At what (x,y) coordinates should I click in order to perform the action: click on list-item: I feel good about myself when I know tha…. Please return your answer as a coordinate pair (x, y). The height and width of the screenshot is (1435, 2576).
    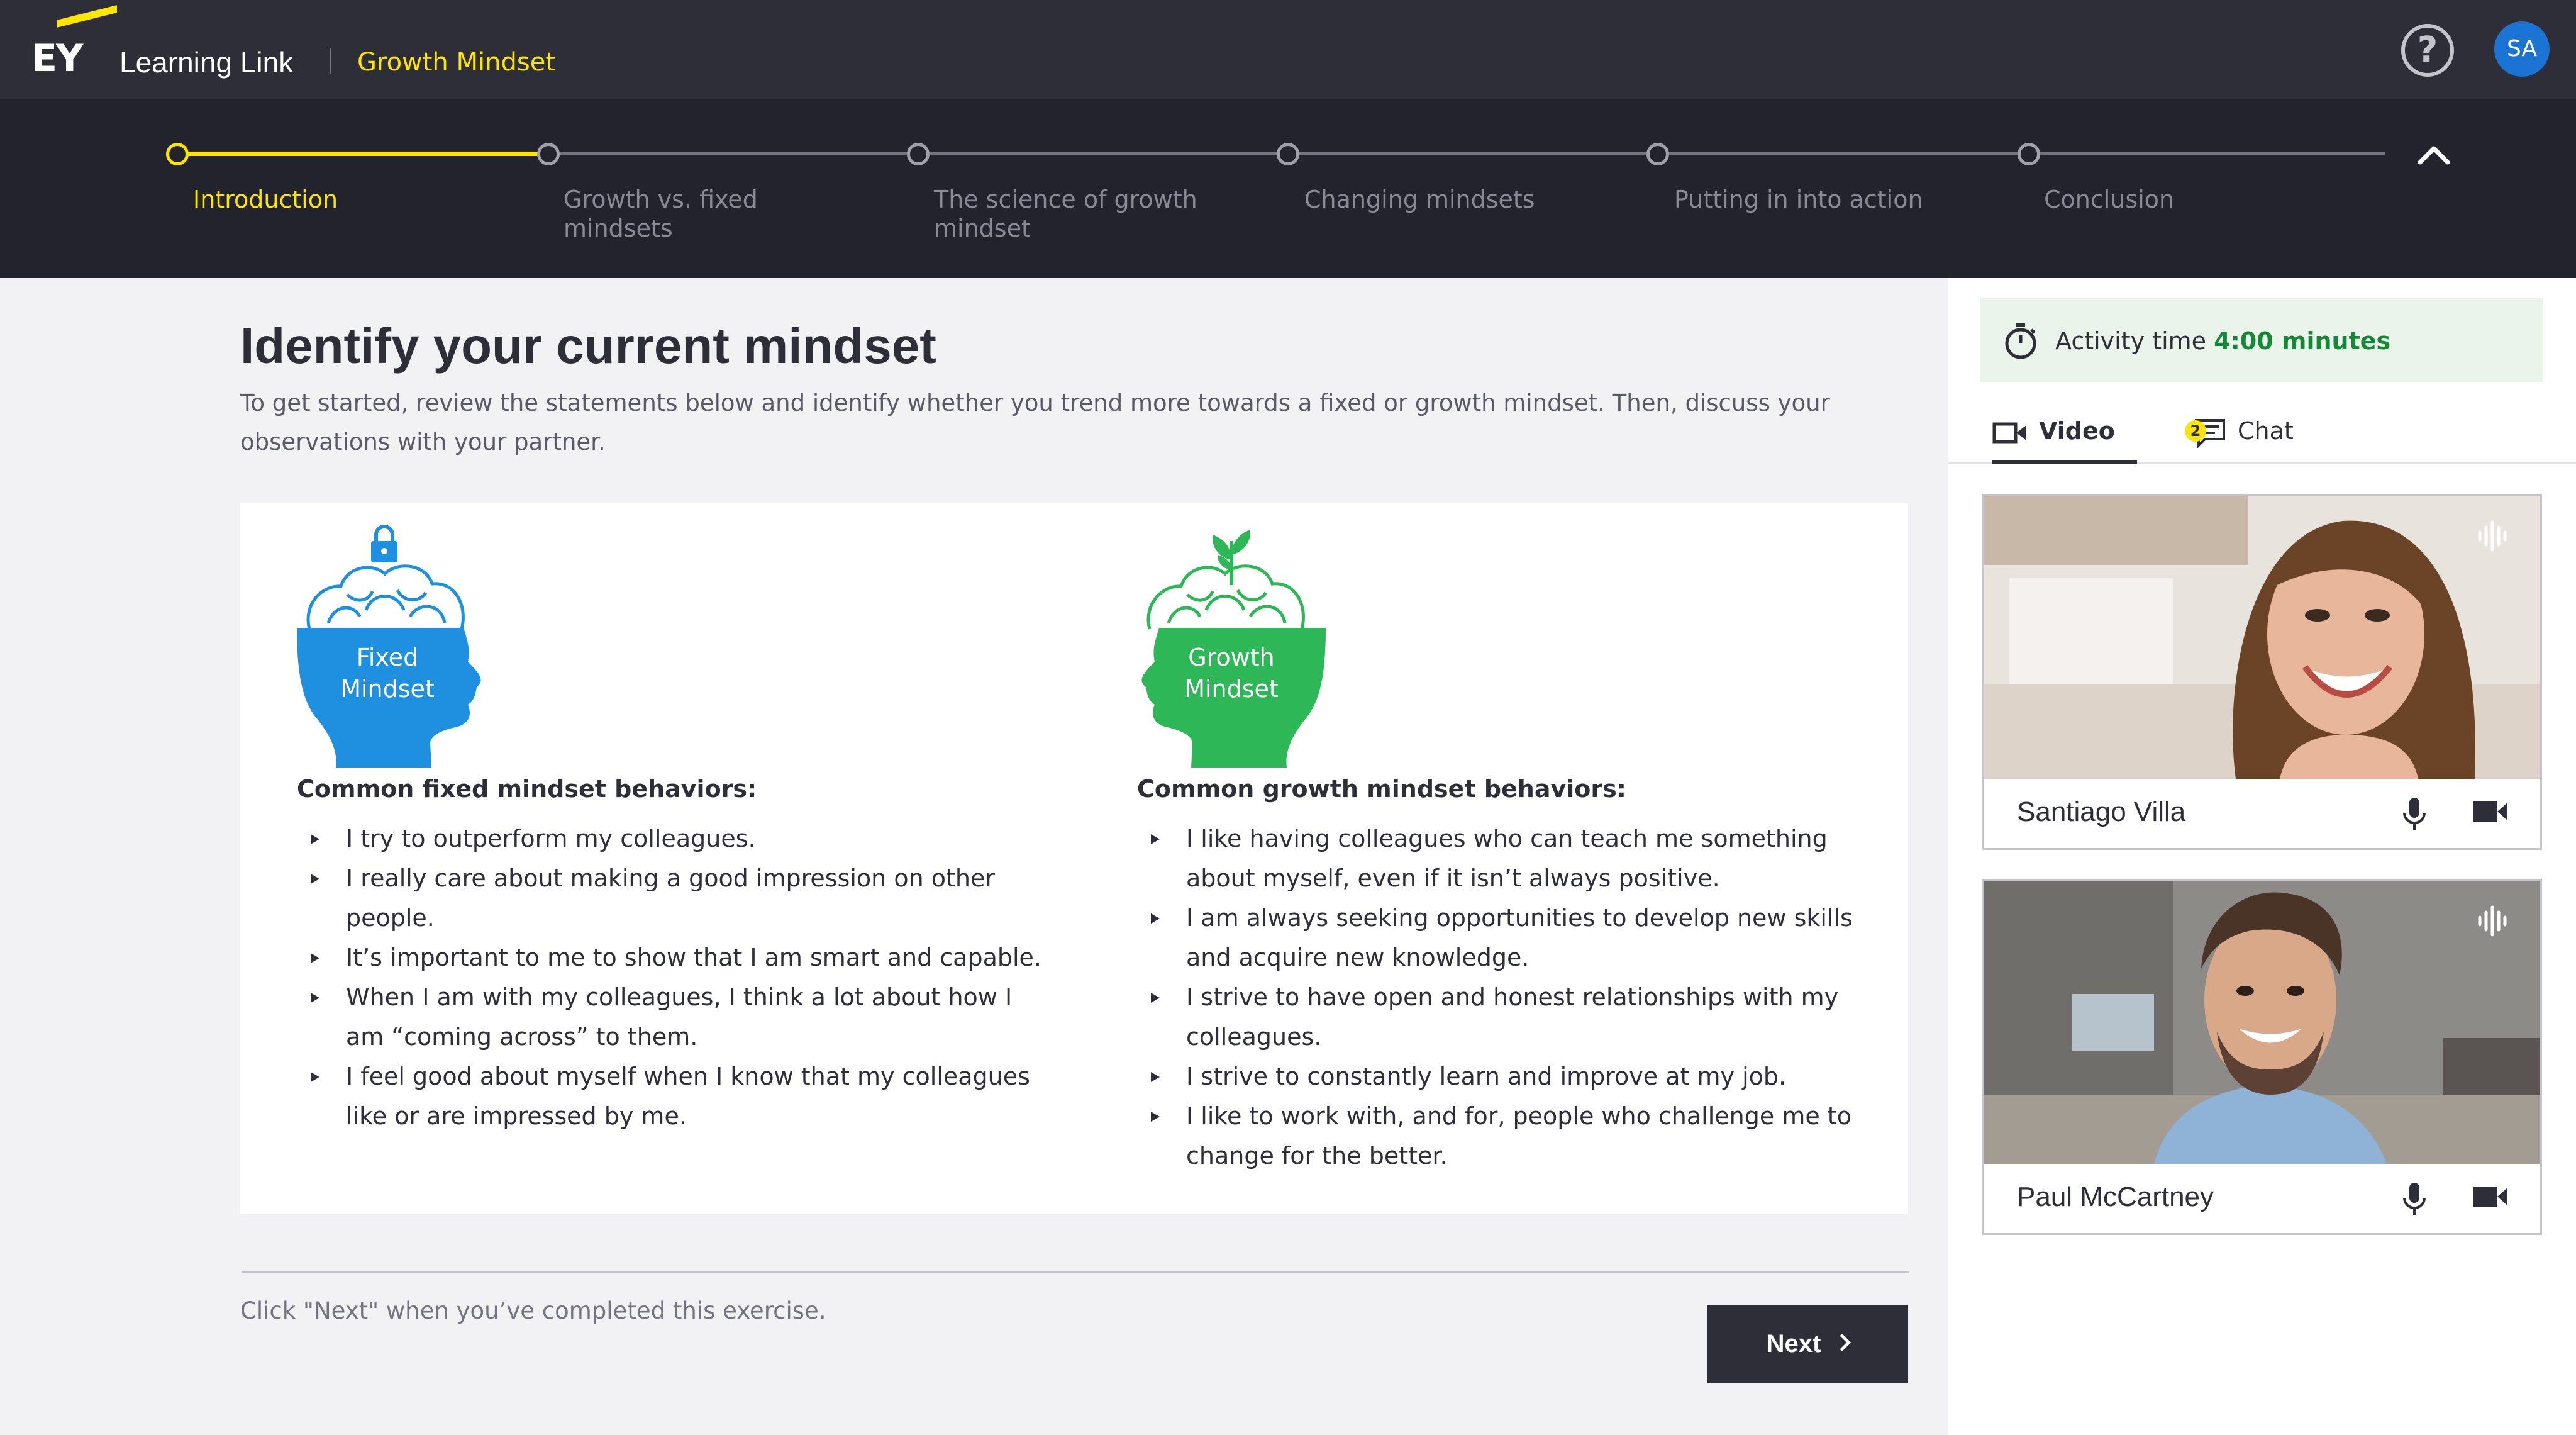
    Looking at the image, I should click on (681, 1096).